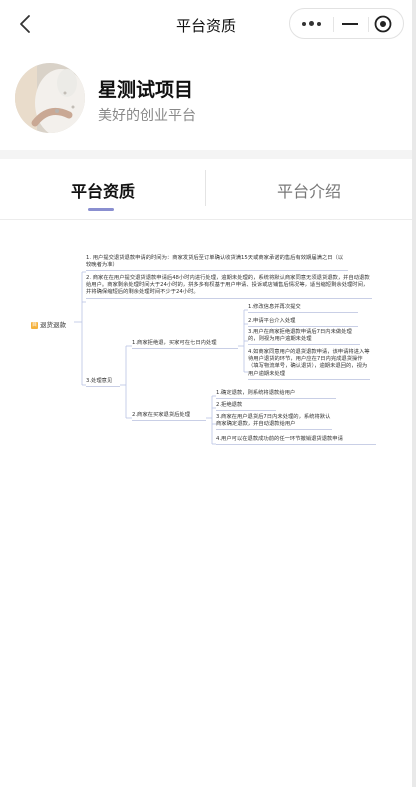 Image resolution: width=416 pixels, height=787 pixels. Describe the element at coordinates (185, 345) in the screenshot. I see `mindmap-node: 1.商家拒绝退，买家可在七日内处理` at that location.